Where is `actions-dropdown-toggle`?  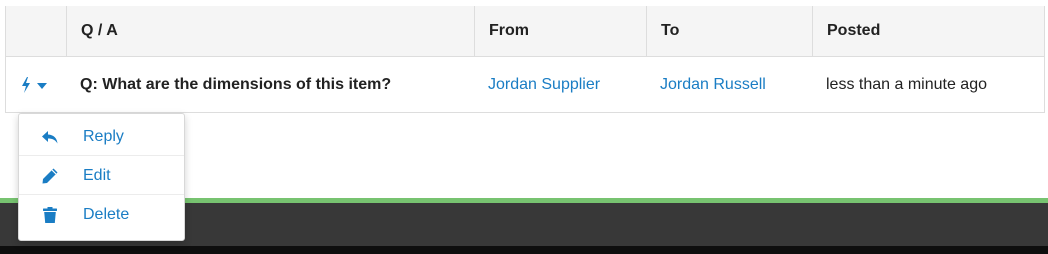
actions-dropdown-toggle is located at coordinates (38, 85).